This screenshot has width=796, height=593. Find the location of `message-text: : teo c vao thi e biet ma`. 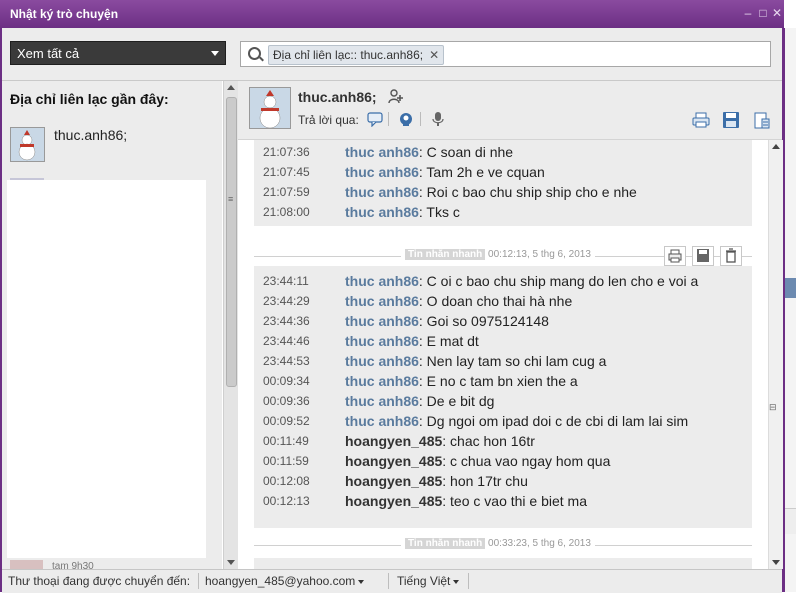

message-text: : teo c vao thi e biet ma is located at coordinates (515, 501).